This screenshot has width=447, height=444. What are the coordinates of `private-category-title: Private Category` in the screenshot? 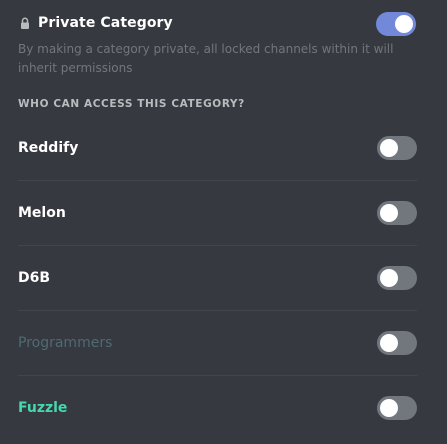 It's located at (105, 23).